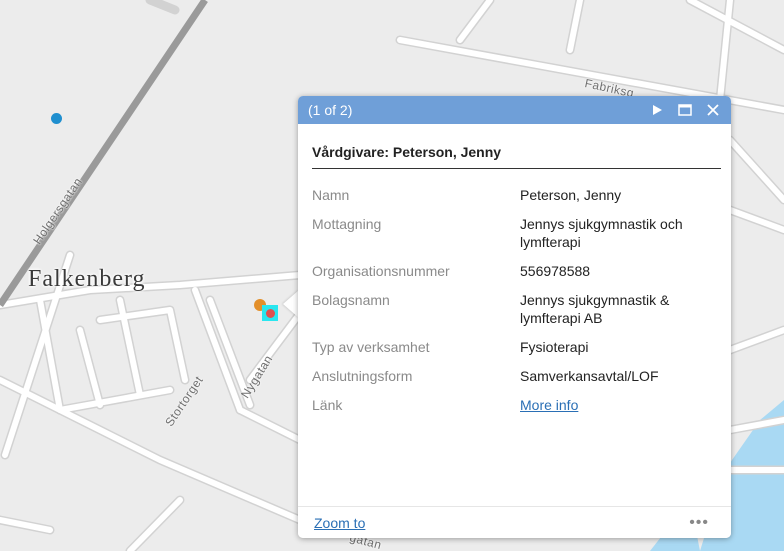  What do you see at coordinates (516, 146) in the screenshot?
I see `popup-title: Vårdgivare: Peterson, Jenny` at bounding box center [516, 146].